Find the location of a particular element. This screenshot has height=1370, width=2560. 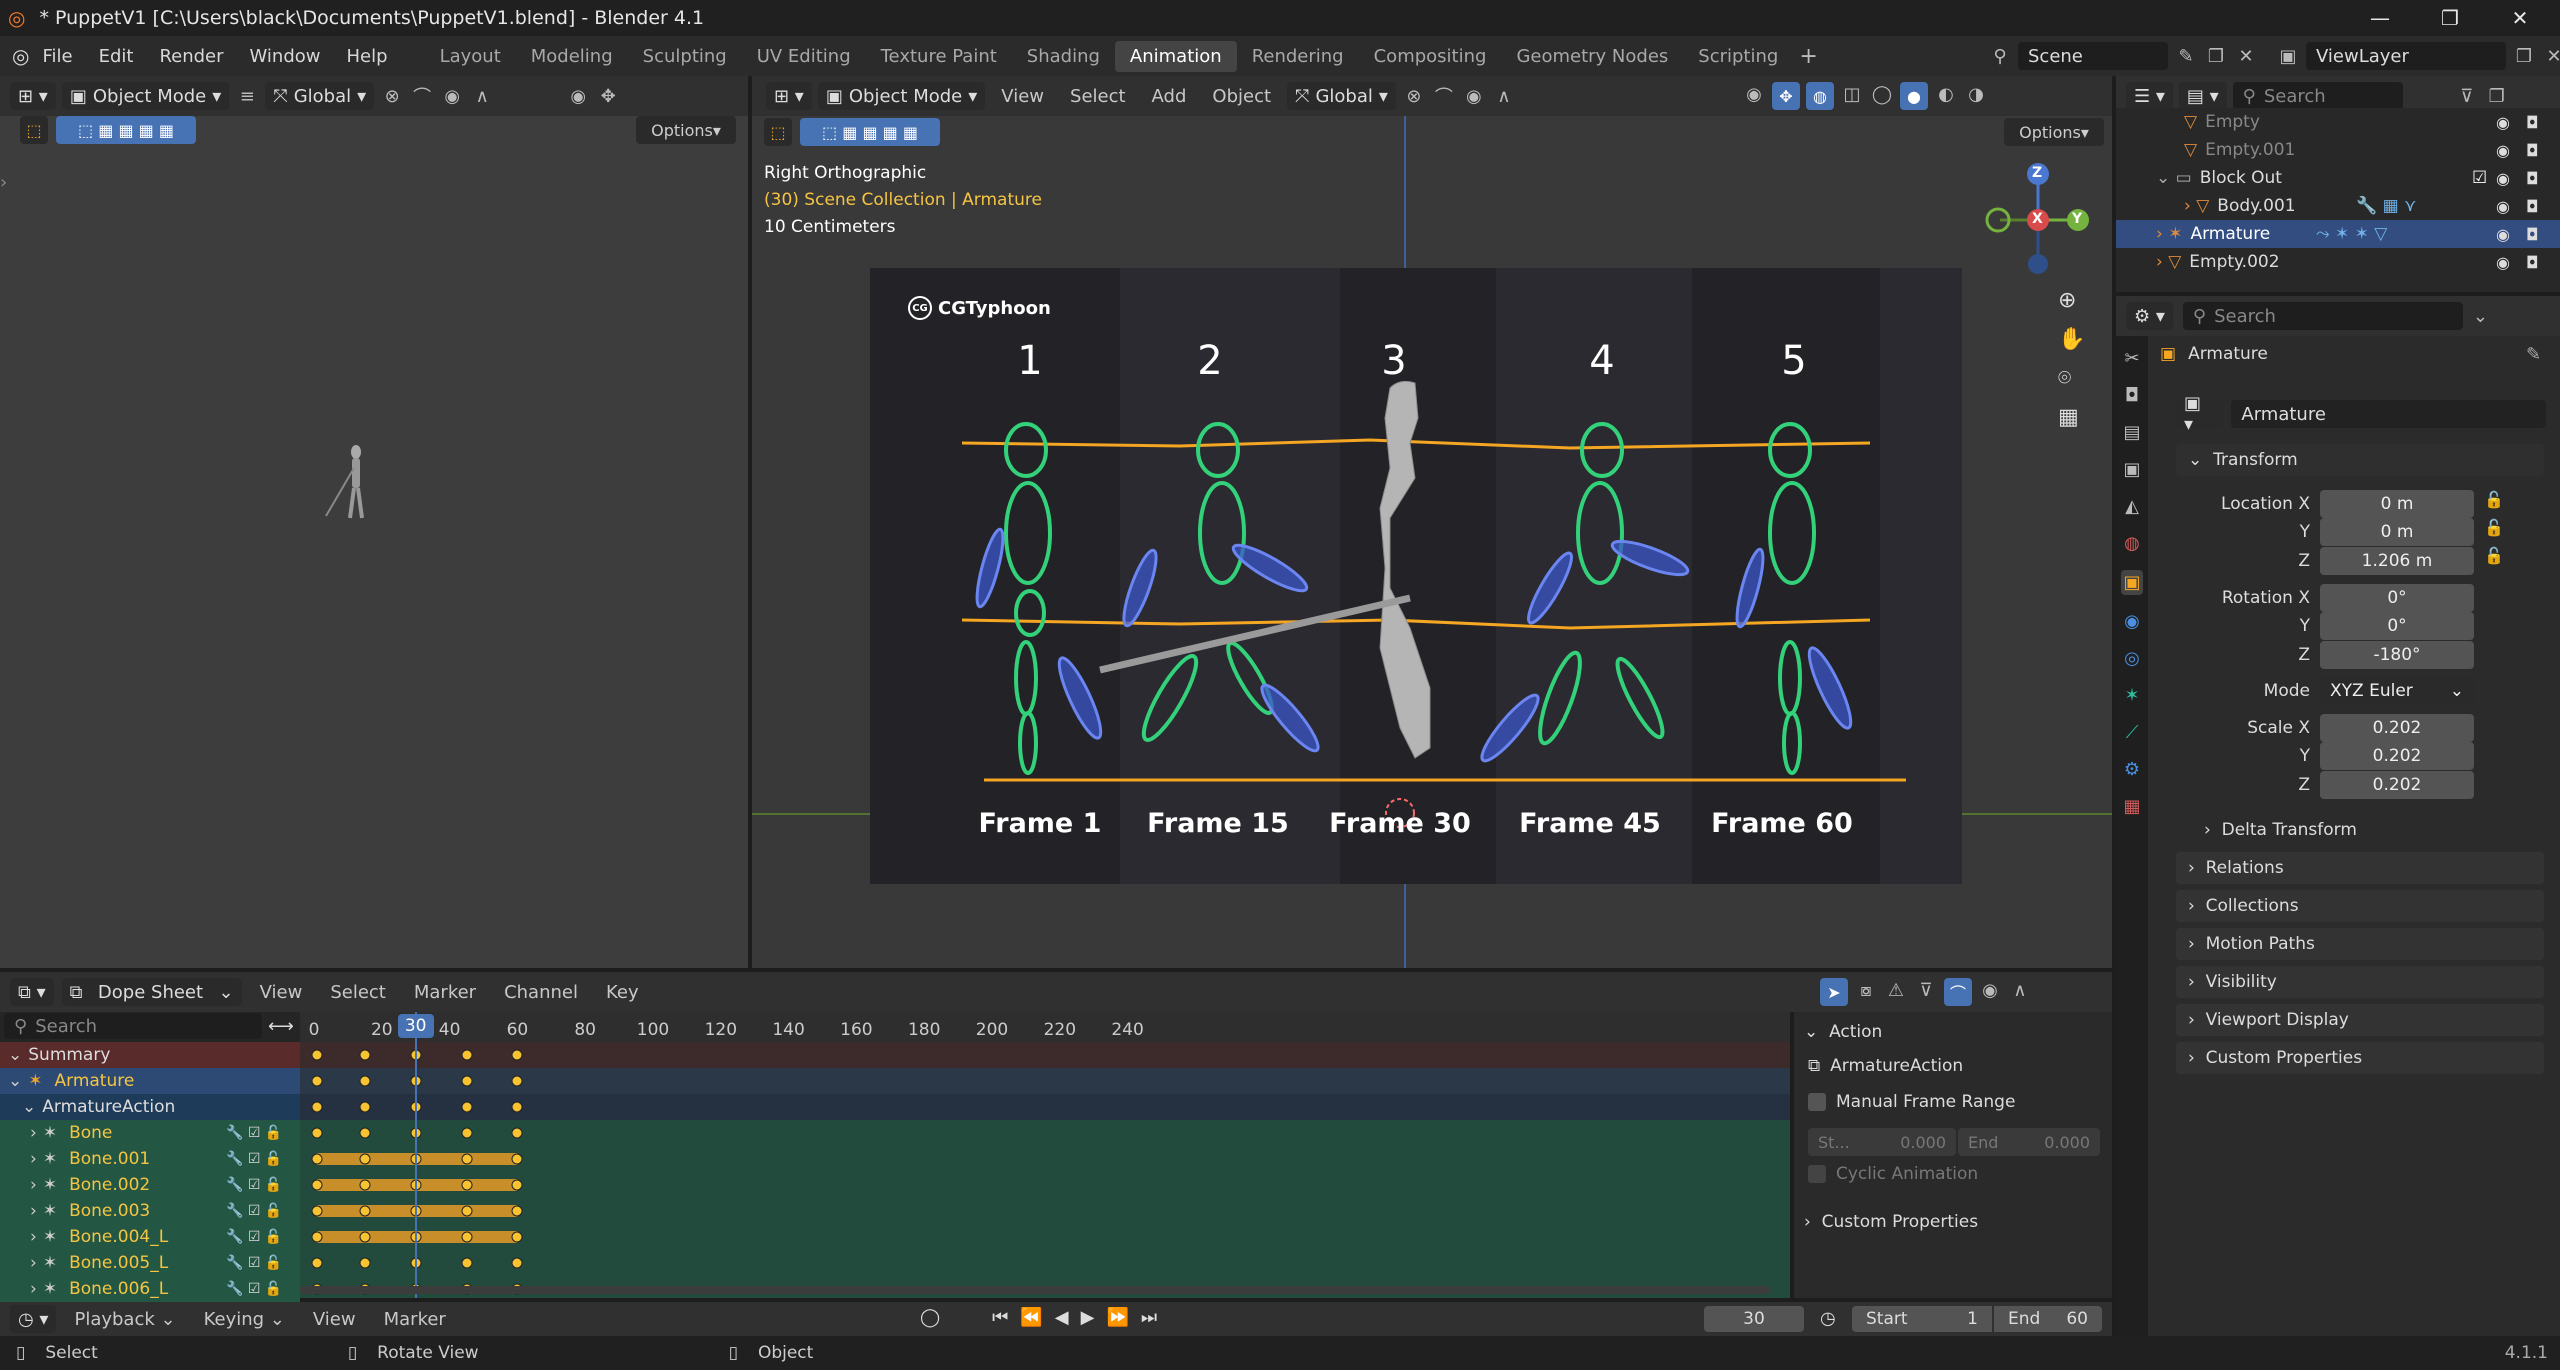

tab-geometry-nodes: Geometry Nodes is located at coordinates (1592, 56).